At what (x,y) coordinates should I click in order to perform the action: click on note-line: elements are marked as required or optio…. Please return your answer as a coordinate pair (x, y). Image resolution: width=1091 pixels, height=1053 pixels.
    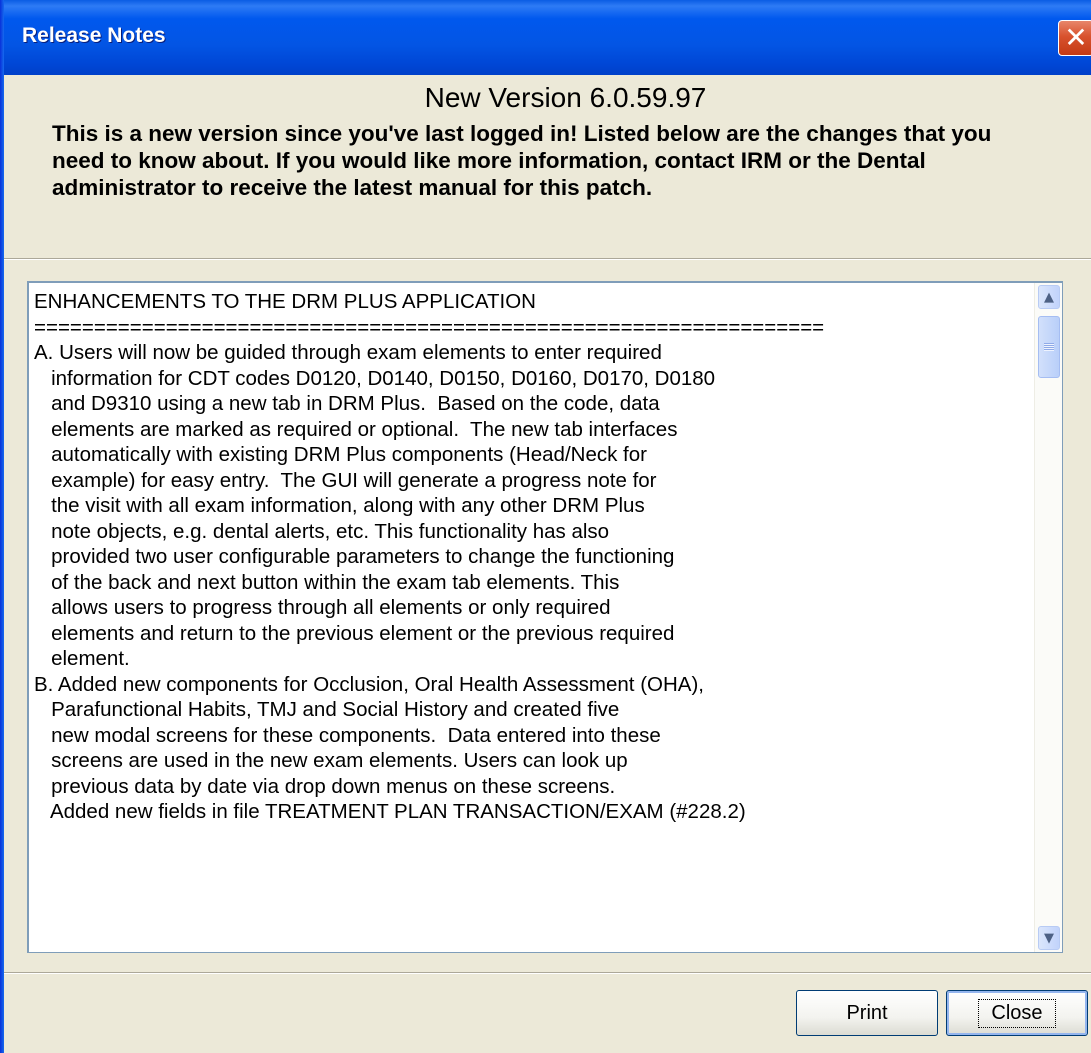
    Looking at the image, I should click on (356, 429).